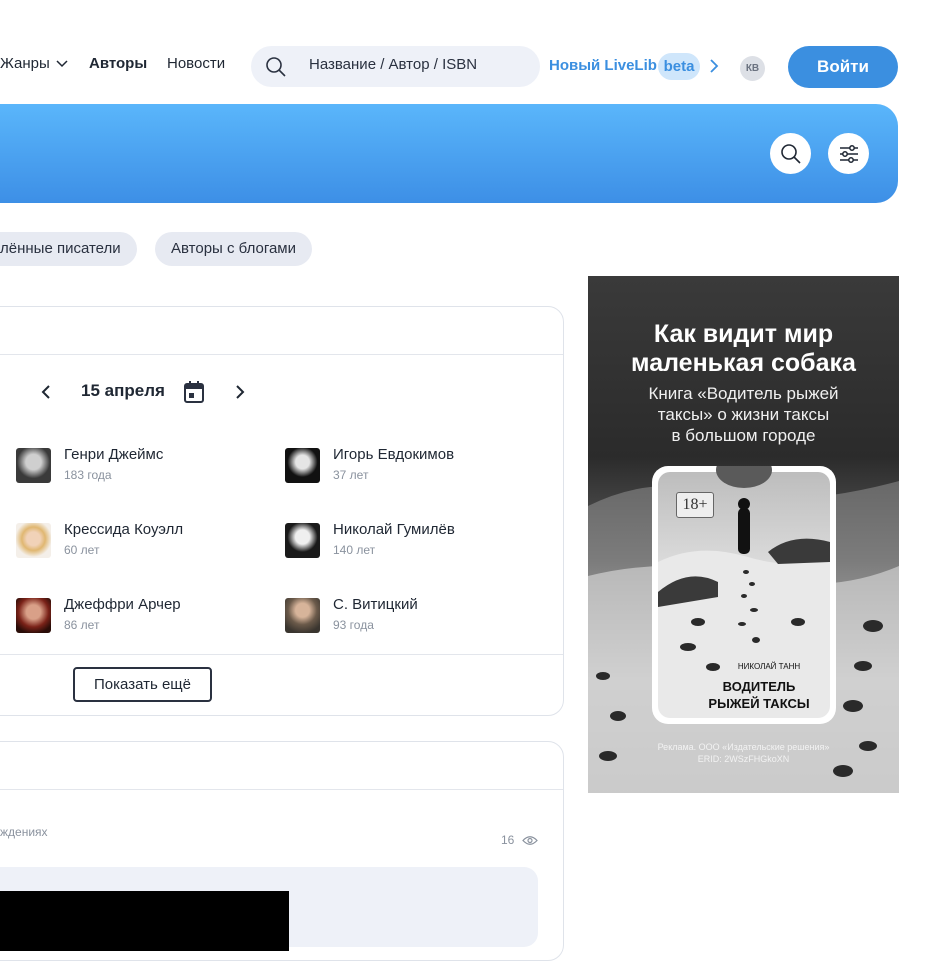  I want to click on authors-banner, so click(449, 153).